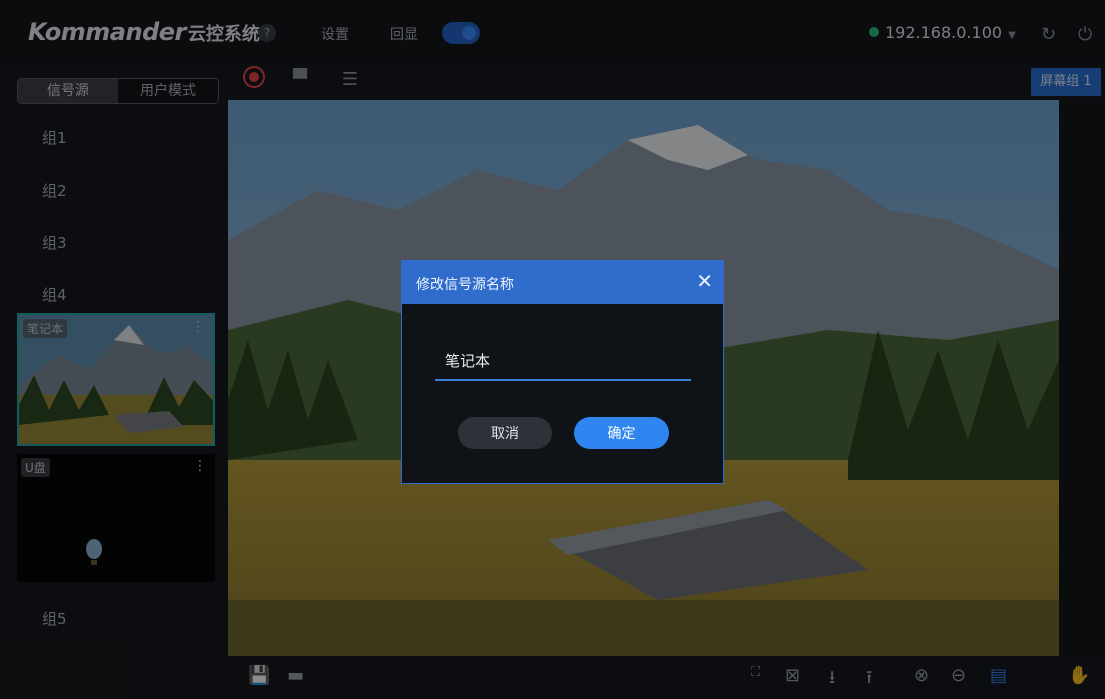 The width and height of the screenshot is (1105, 699). Describe the element at coordinates (621, 433) in the screenshot. I see `confirm-button: 确定` at that location.